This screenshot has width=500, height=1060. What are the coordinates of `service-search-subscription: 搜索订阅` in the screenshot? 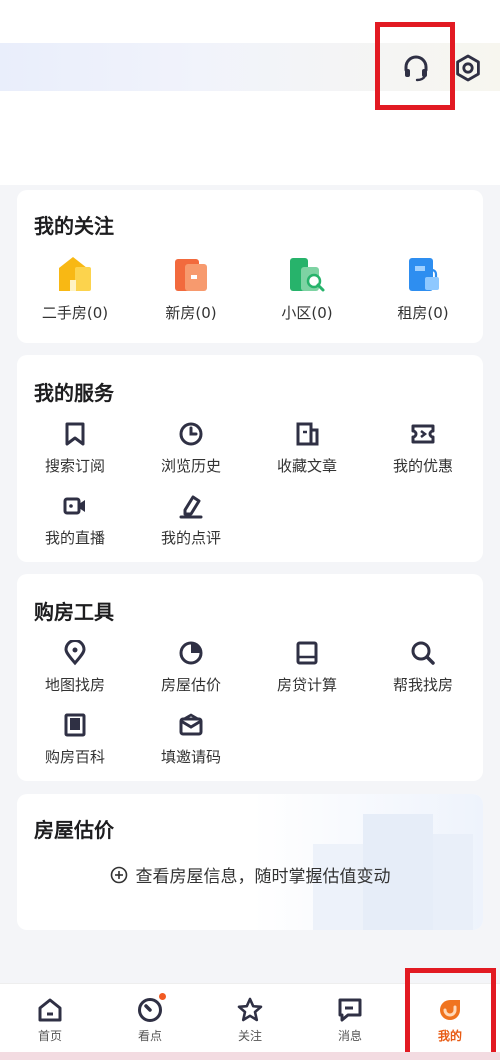 It's located at (75, 448).